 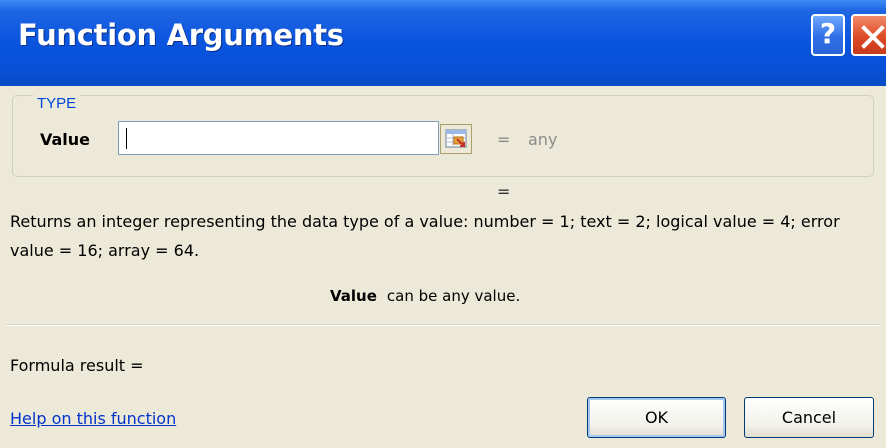 I want to click on argument-help-text: can be any value., so click(x=453, y=296).